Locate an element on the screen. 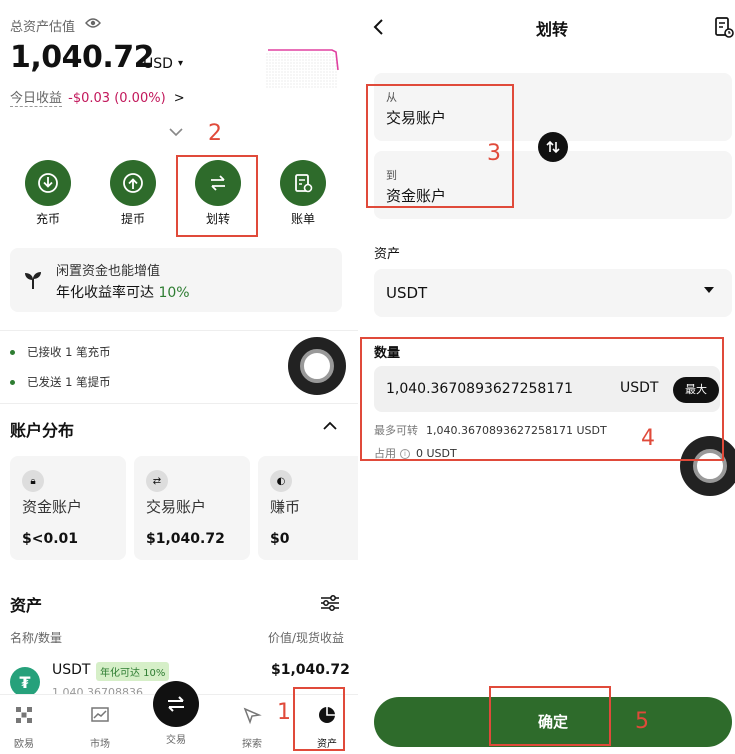 Image resolution: width=735 pixels, height=754 pixels. swap-vertical-icon is located at coordinates (553, 147).